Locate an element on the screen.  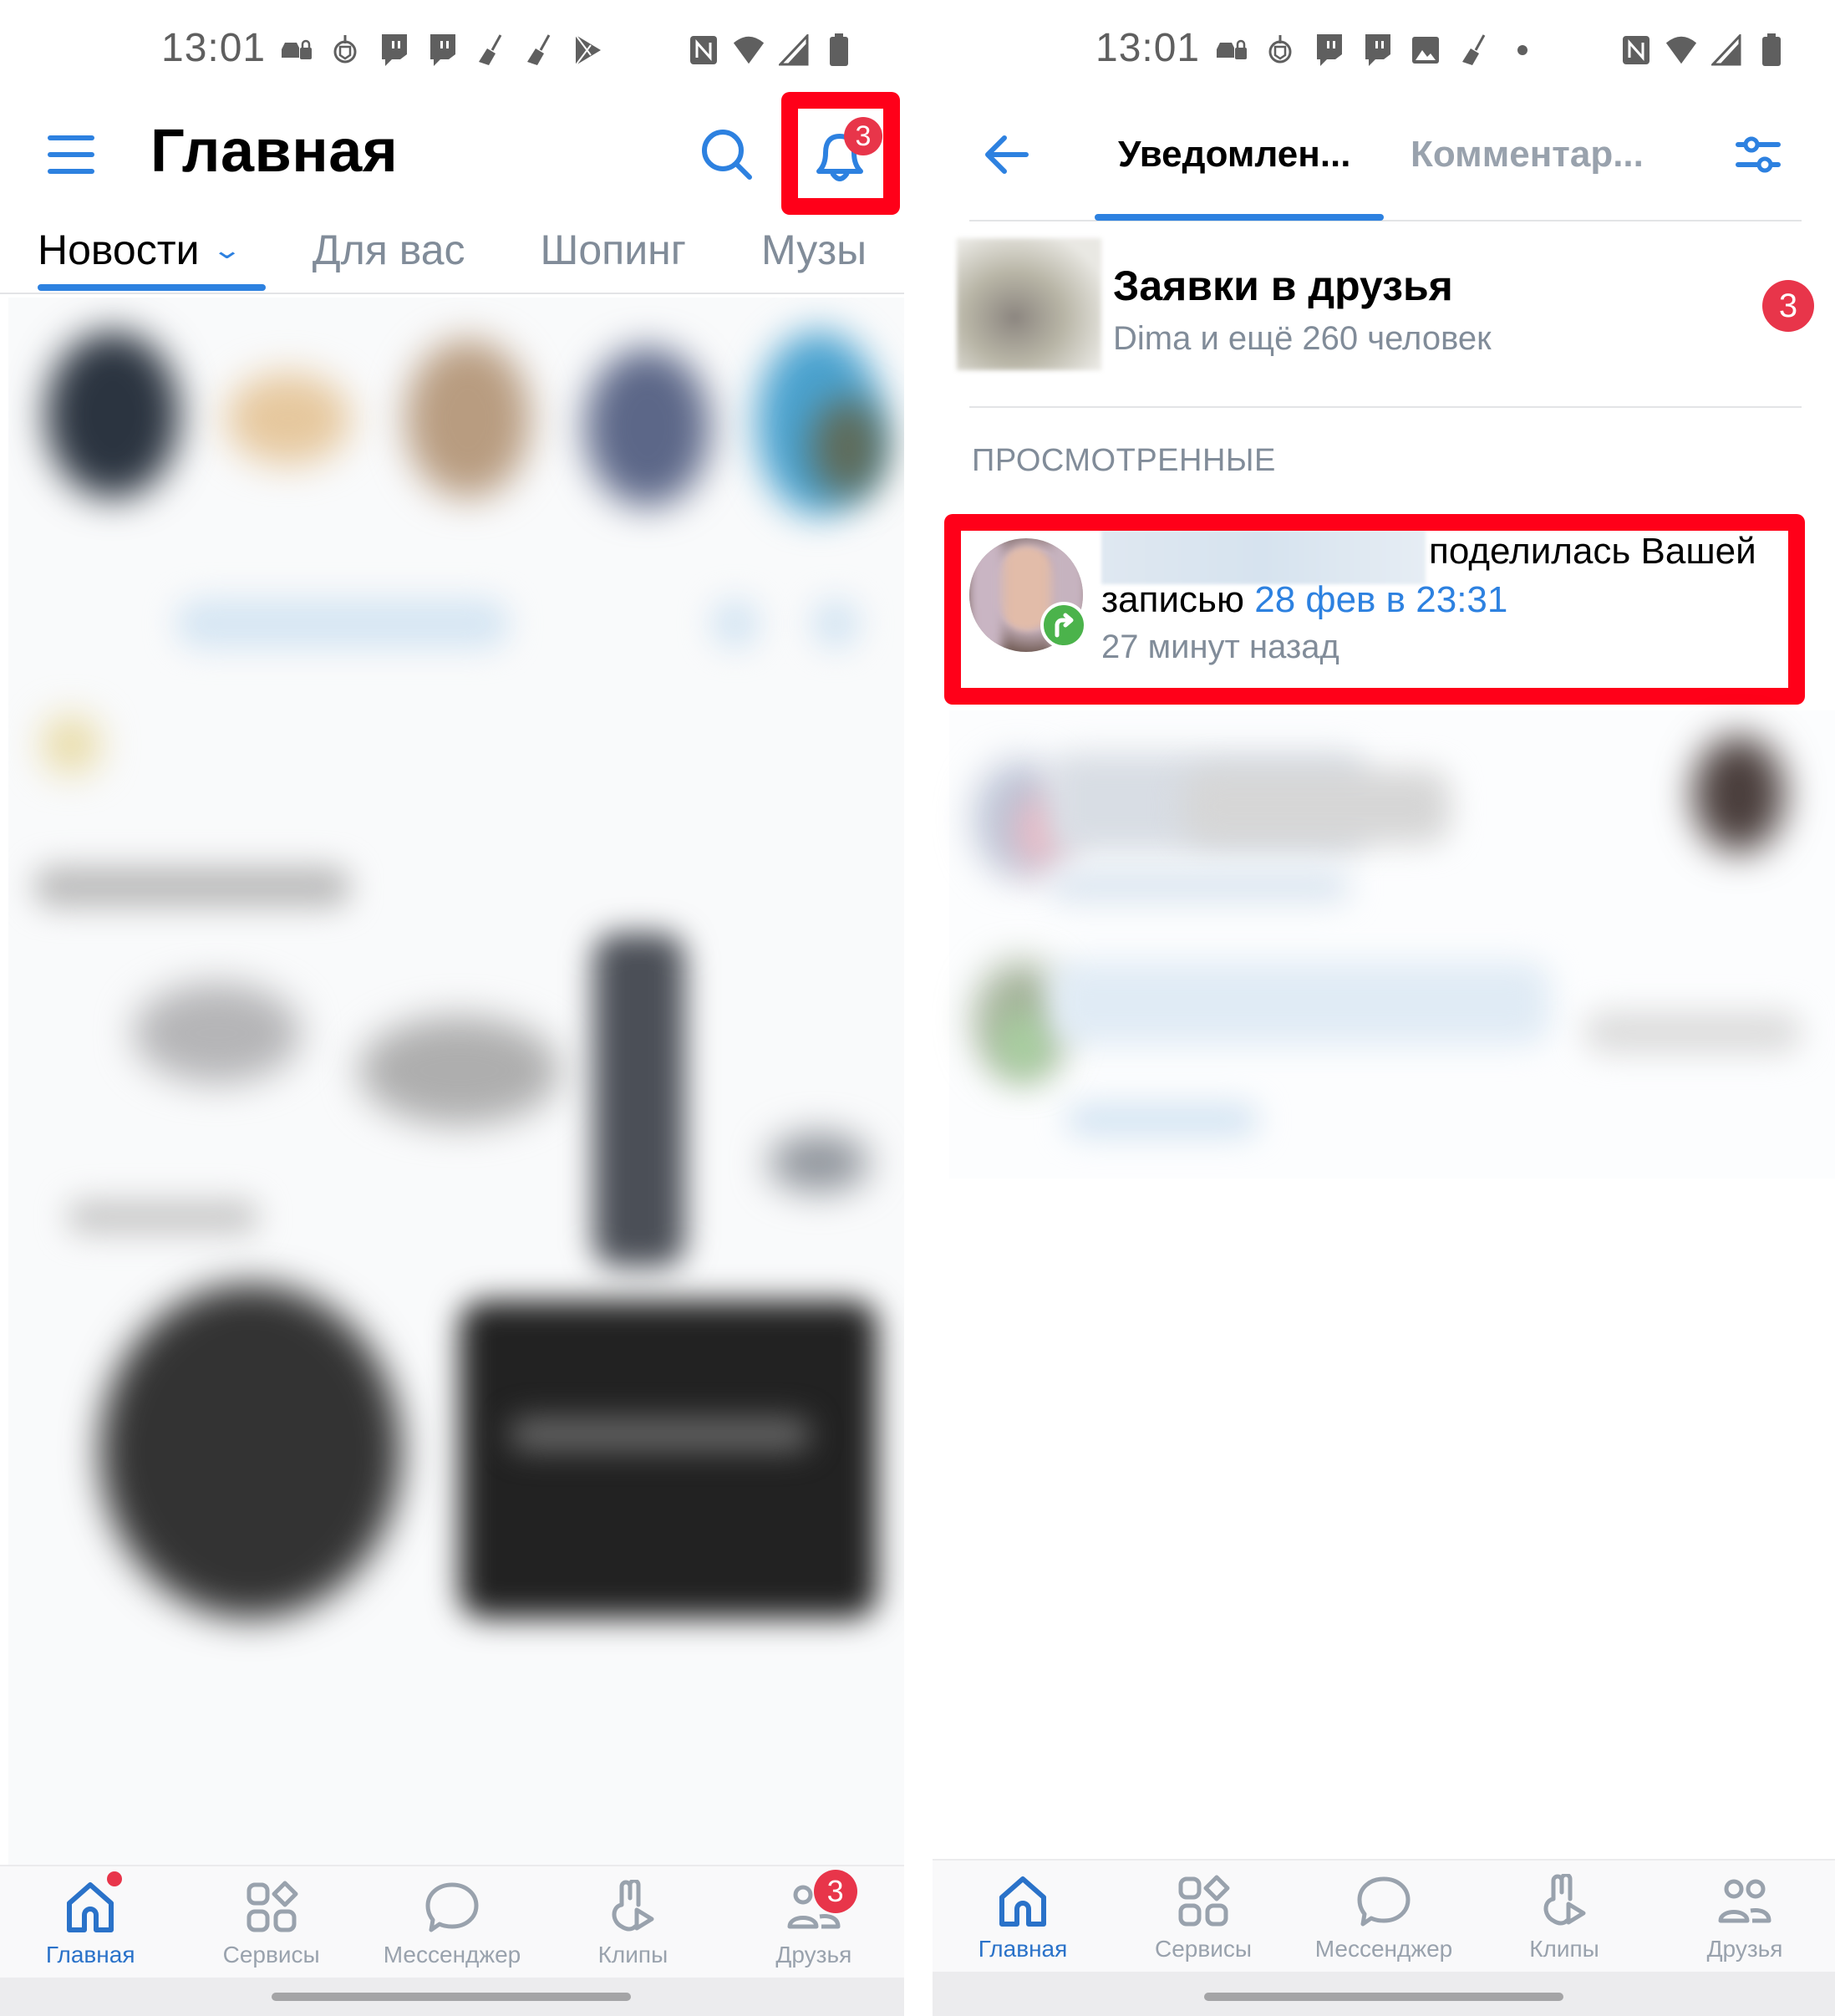
tab-label: Музы is located at coordinates (814, 250).